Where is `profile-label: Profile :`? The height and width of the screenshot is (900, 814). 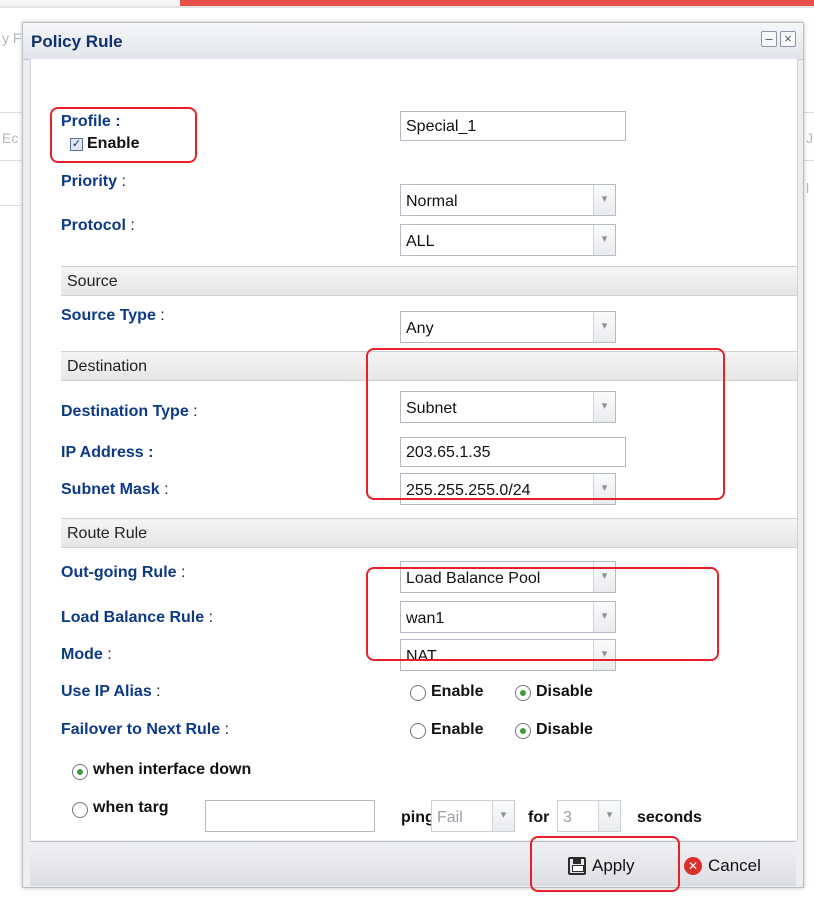
profile-label: Profile : is located at coordinates (91, 121).